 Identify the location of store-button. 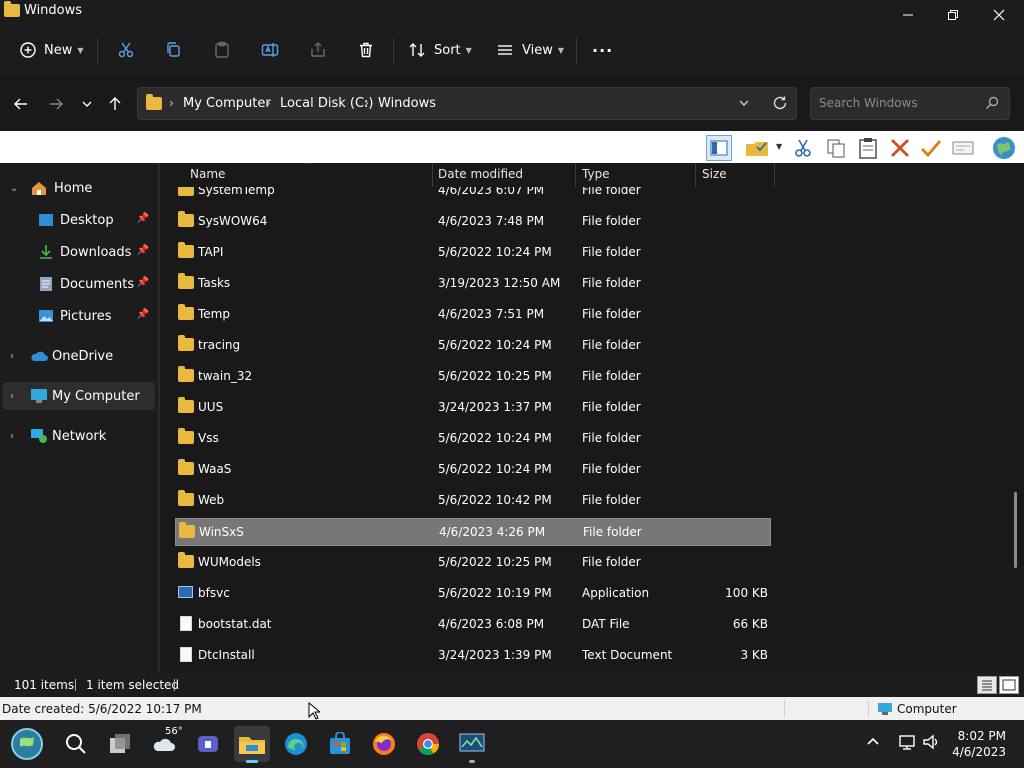
(340, 744).